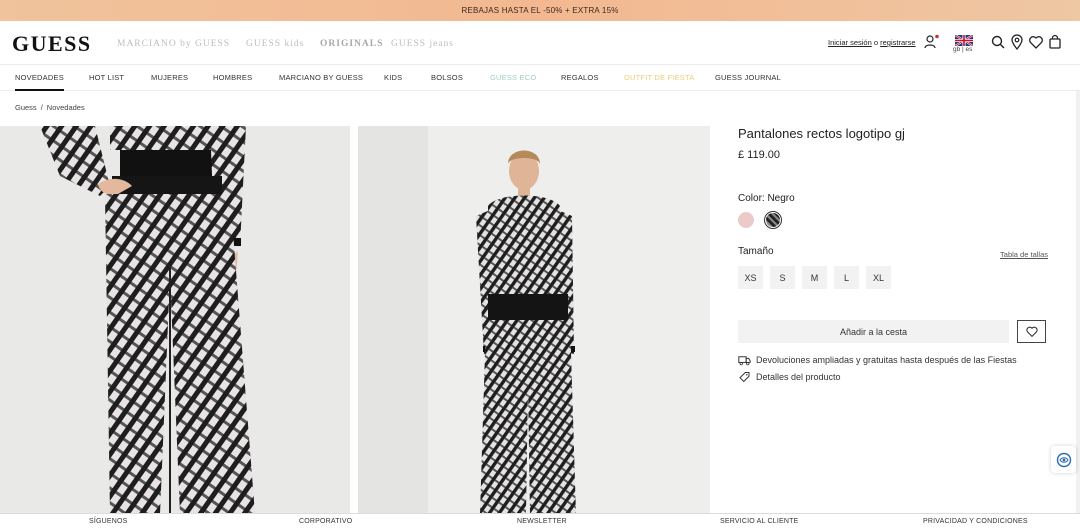  Describe the element at coordinates (108, 521) in the screenshot. I see `footer-siguenos: SÍGUENOS` at that location.